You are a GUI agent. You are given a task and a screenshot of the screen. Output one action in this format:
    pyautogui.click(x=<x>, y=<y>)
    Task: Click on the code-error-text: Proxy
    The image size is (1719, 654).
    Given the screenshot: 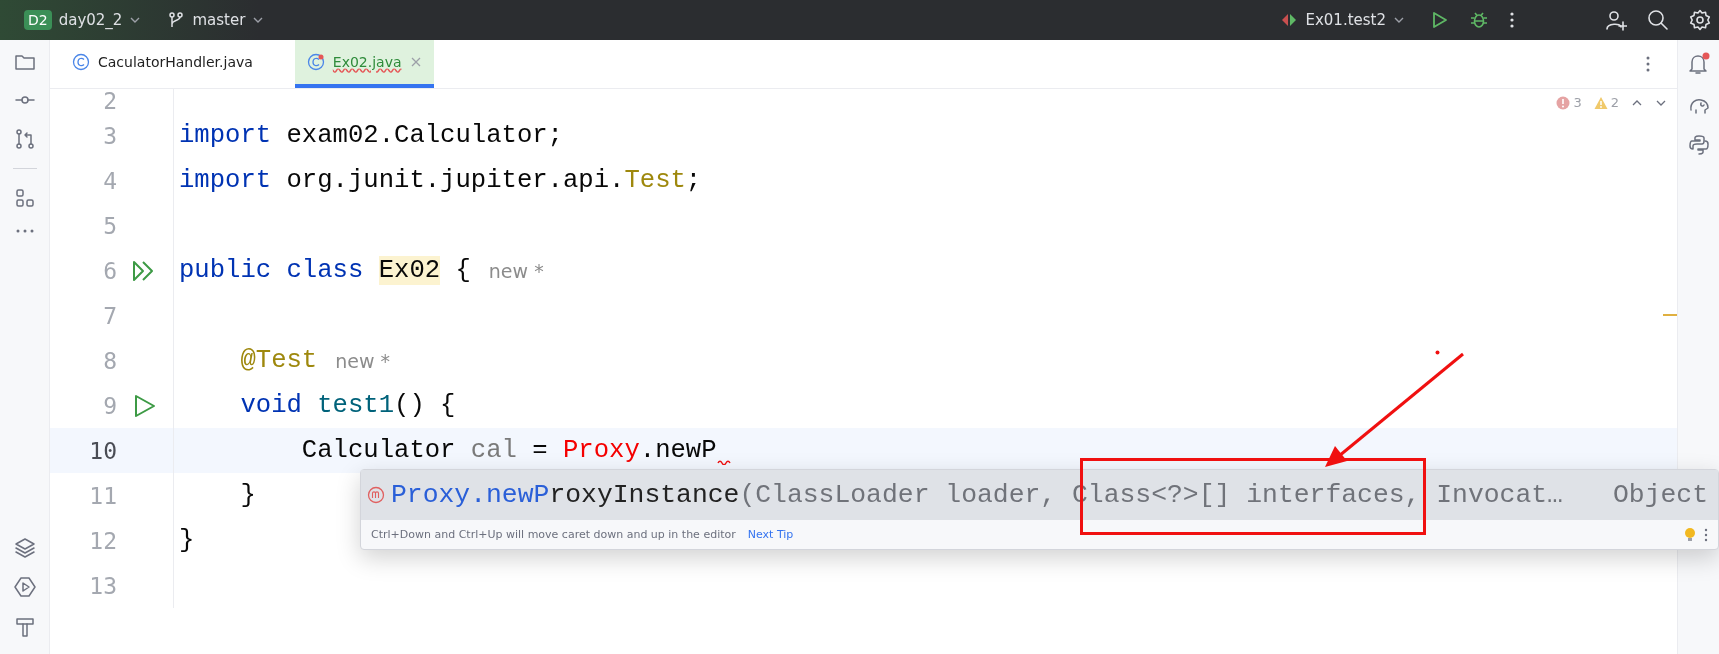 What is the action you would take?
    pyautogui.click(x=601, y=450)
    